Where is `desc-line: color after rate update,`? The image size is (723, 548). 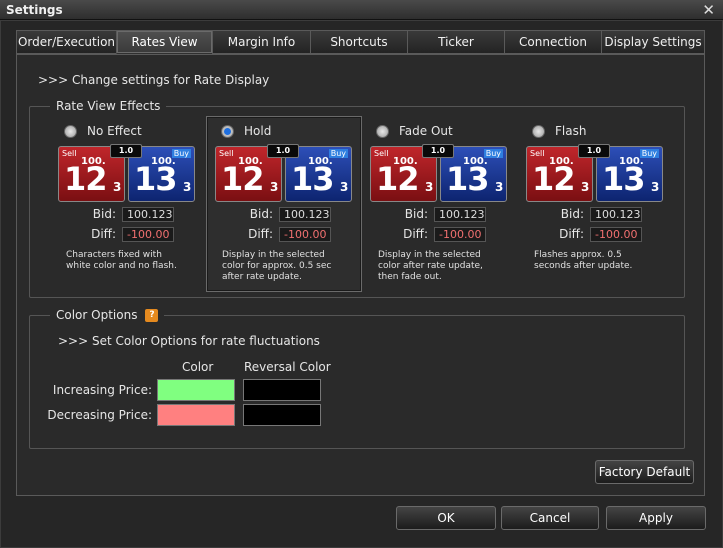
desc-line: color after rate update, is located at coordinates (430, 266).